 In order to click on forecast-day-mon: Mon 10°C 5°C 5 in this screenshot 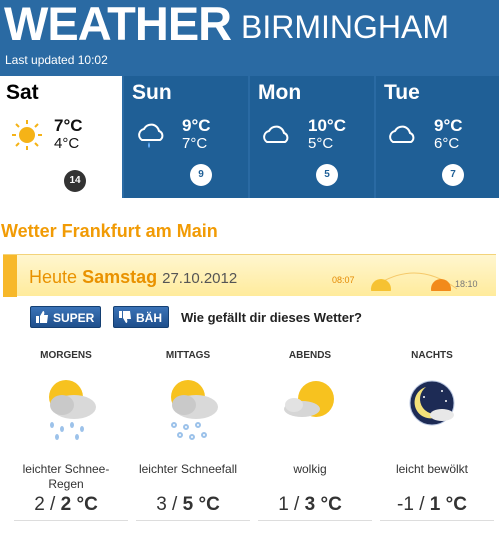, I will do `click(312, 137)`.